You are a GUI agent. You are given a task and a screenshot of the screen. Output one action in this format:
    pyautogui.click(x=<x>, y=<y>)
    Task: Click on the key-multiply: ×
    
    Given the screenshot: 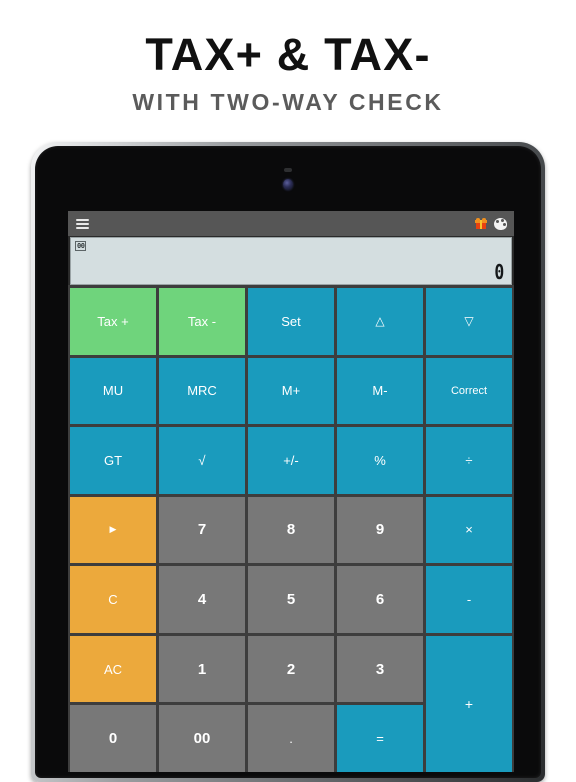 What is the action you would take?
    pyautogui.click(x=469, y=530)
    